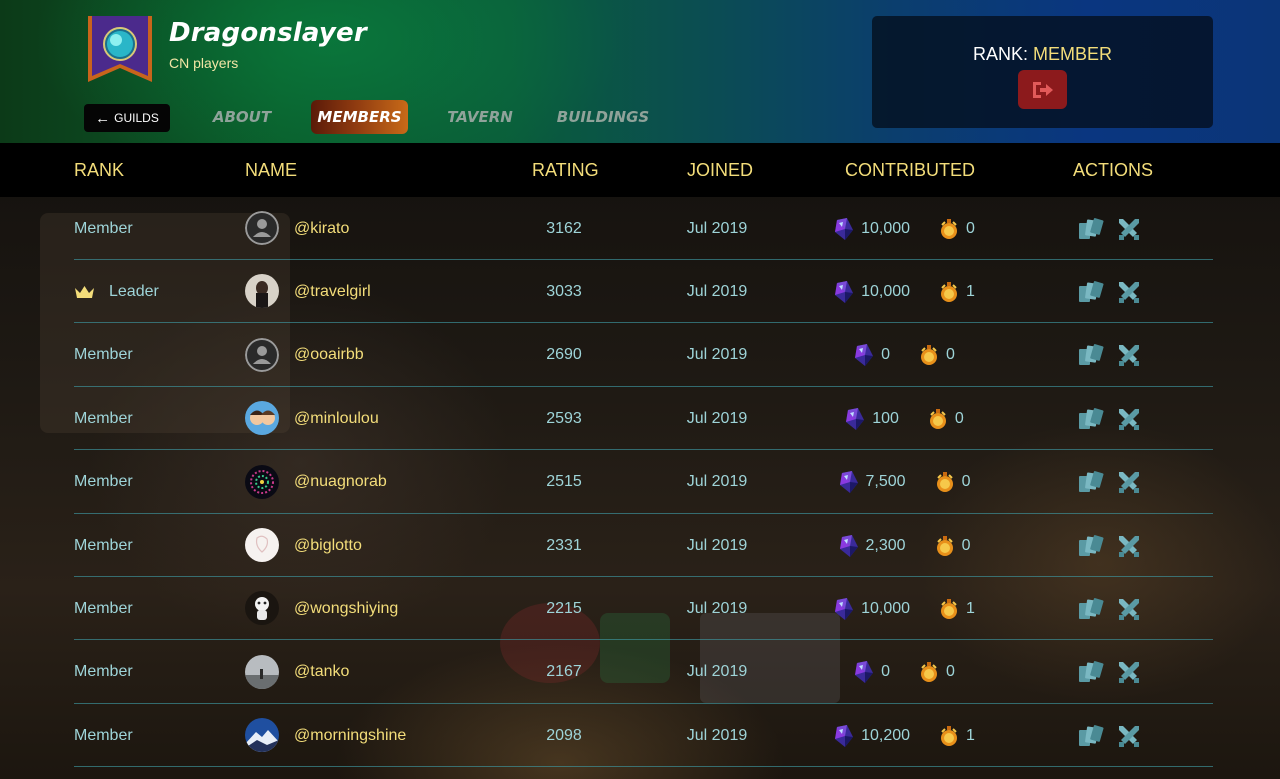 This screenshot has height=779, width=1280. I want to click on rank-cell: Leader, so click(116, 291).